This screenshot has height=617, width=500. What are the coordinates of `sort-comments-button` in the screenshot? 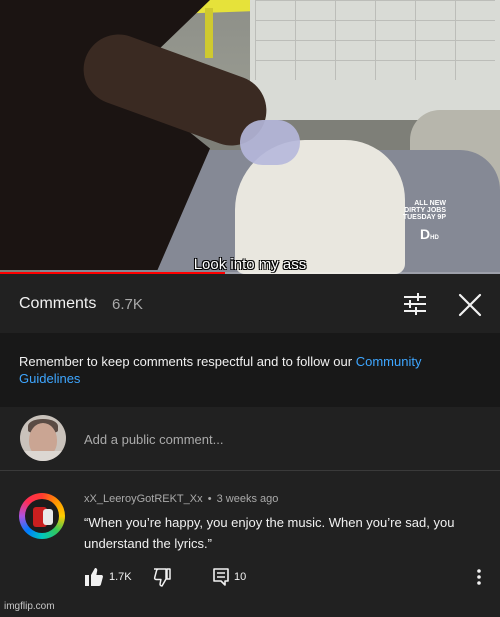 It's located at (415, 304).